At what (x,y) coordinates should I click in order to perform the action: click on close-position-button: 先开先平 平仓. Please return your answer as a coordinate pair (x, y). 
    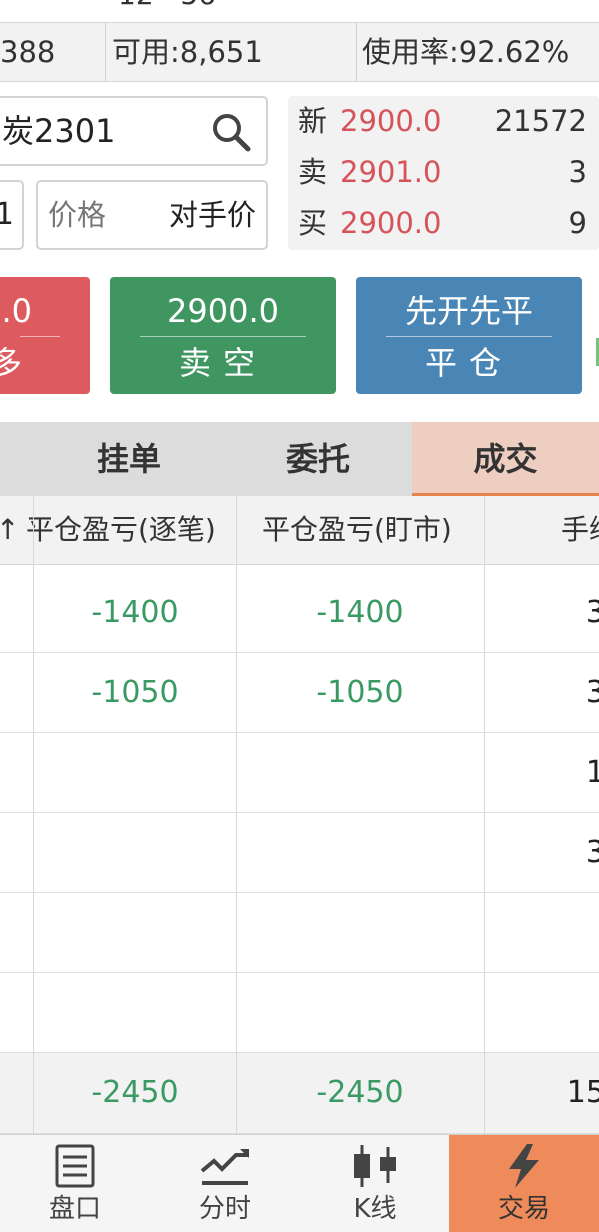
    Looking at the image, I should click on (469, 335).